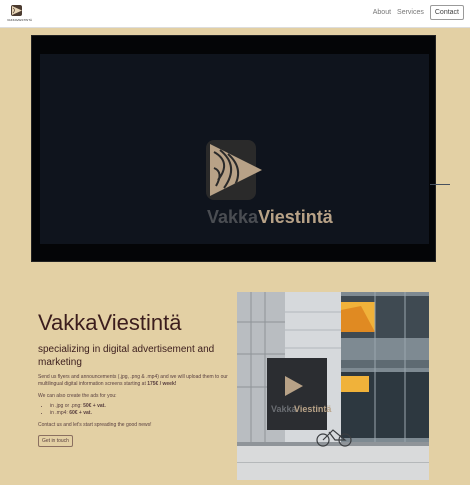  What do you see at coordinates (67, 406) in the screenshot?
I see `ad-item-label: in .jpg or .png:` at bounding box center [67, 406].